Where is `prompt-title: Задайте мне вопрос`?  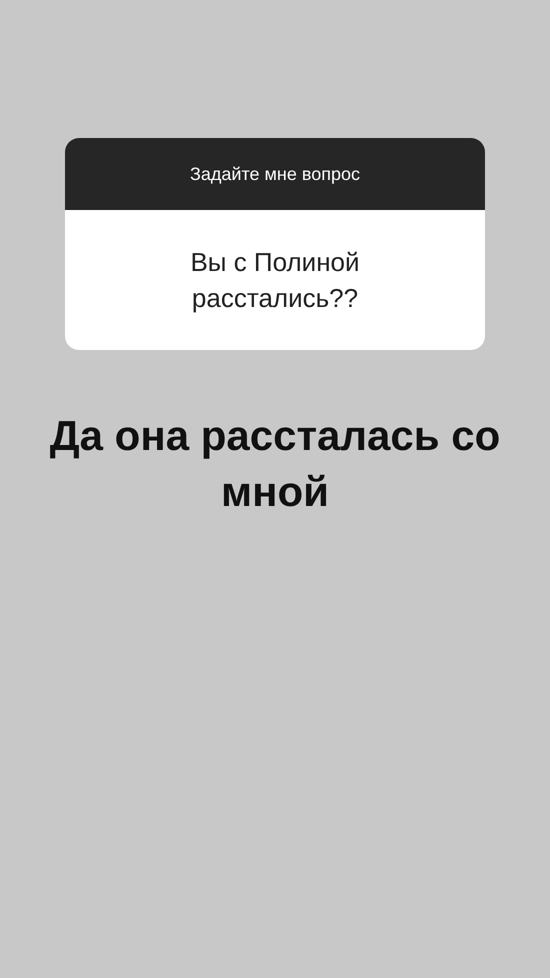
prompt-title: Задайте мне вопрос is located at coordinates (275, 174).